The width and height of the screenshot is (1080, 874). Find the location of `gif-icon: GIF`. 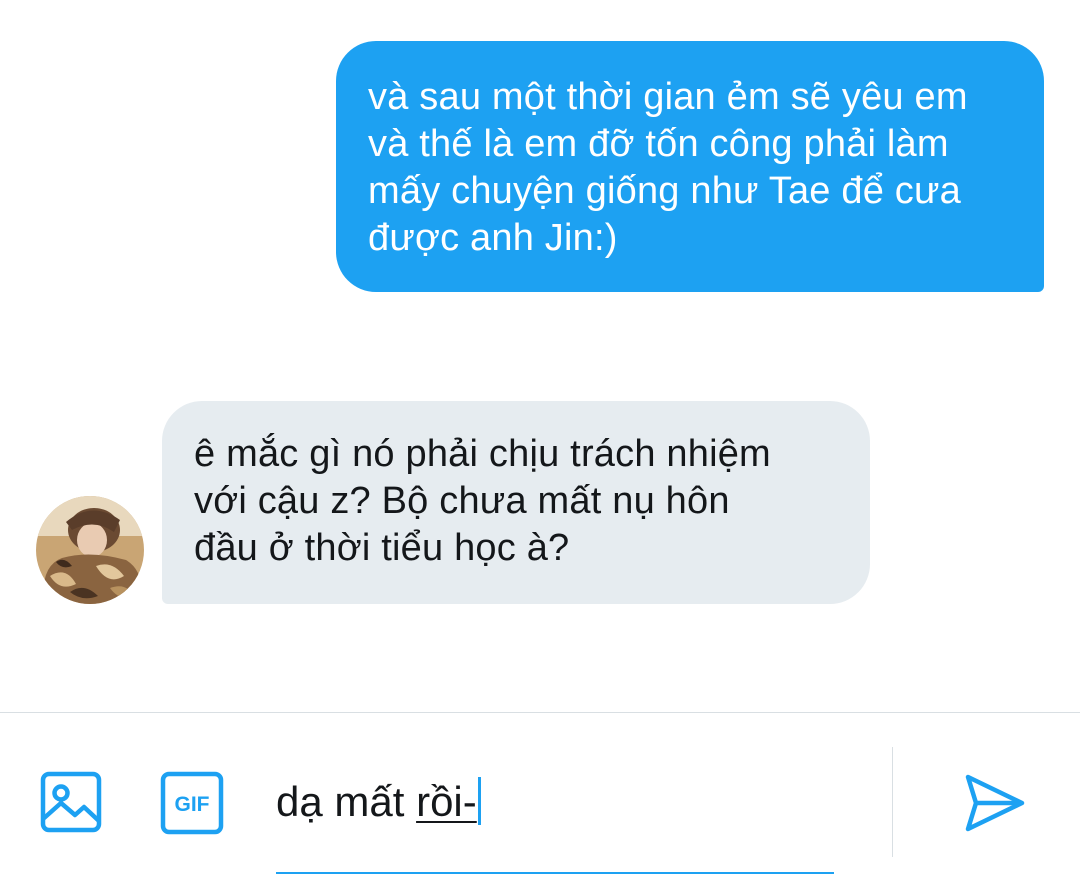

gif-icon: GIF is located at coordinates (192, 803).